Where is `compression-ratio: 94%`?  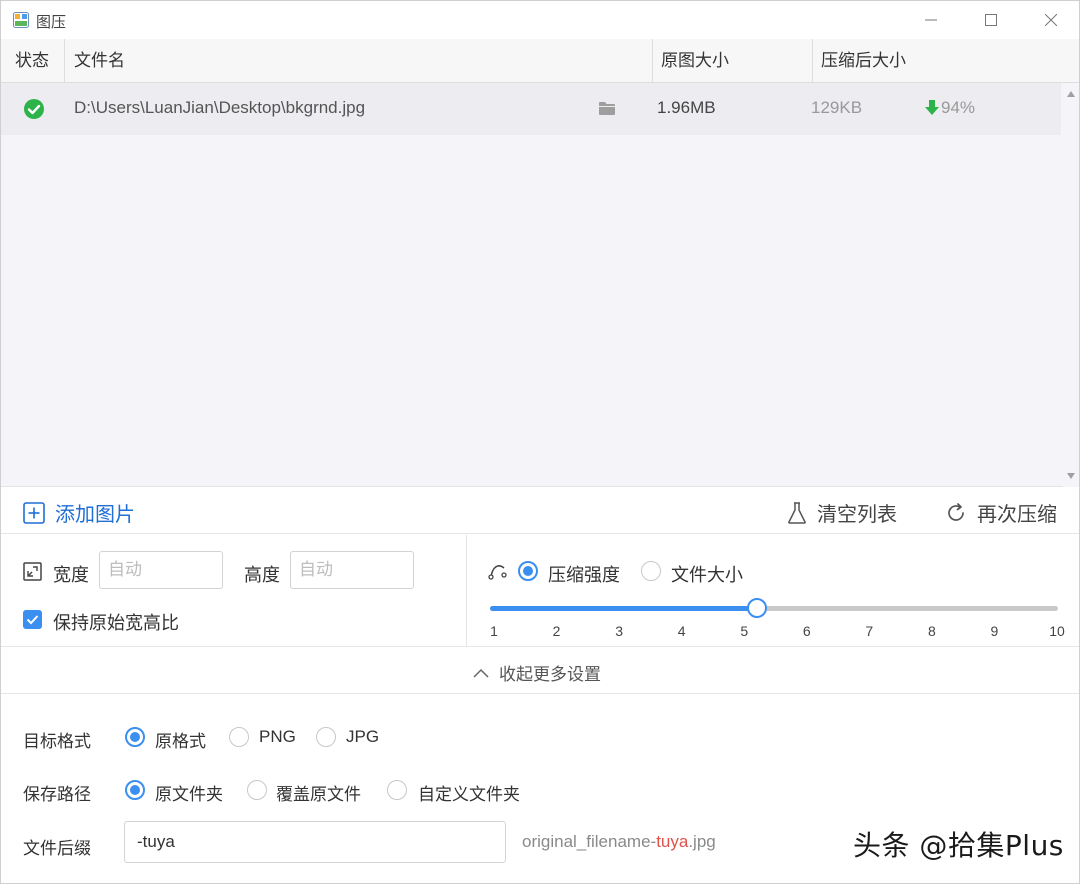
compression-ratio: 94% is located at coordinates (950, 108).